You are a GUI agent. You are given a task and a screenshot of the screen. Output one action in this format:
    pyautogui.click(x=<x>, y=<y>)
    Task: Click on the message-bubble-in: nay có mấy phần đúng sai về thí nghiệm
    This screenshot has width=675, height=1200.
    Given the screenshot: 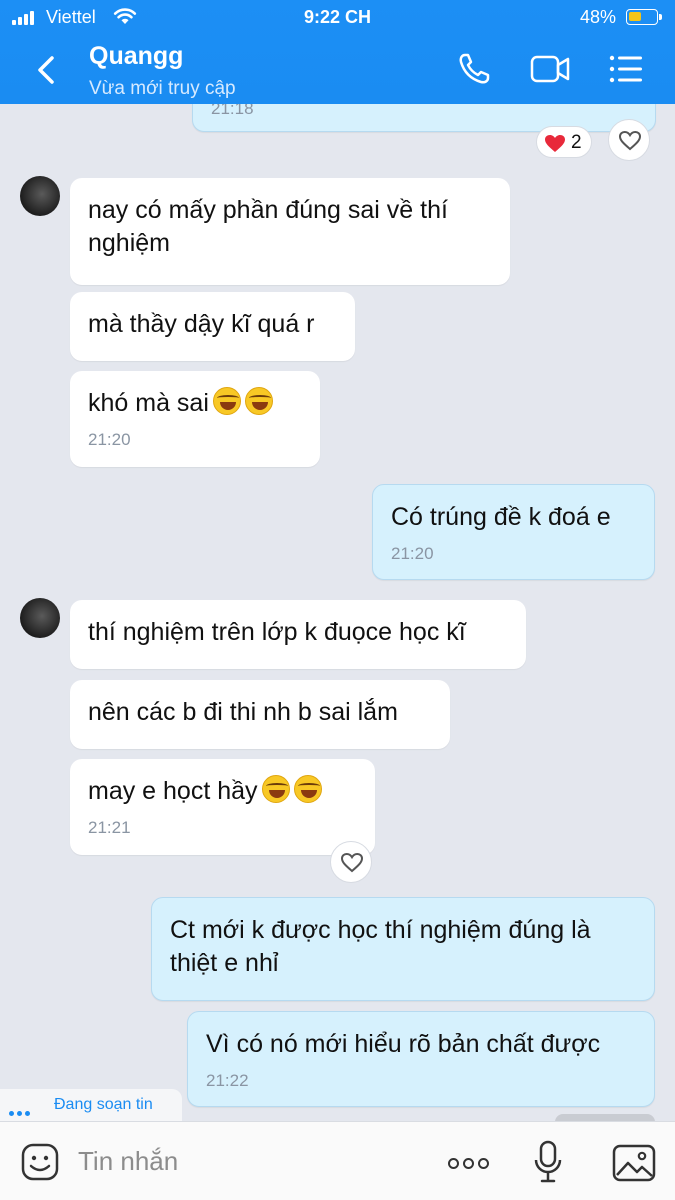 What is the action you would take?
    pyautogui.click(x=290, y=231)
    